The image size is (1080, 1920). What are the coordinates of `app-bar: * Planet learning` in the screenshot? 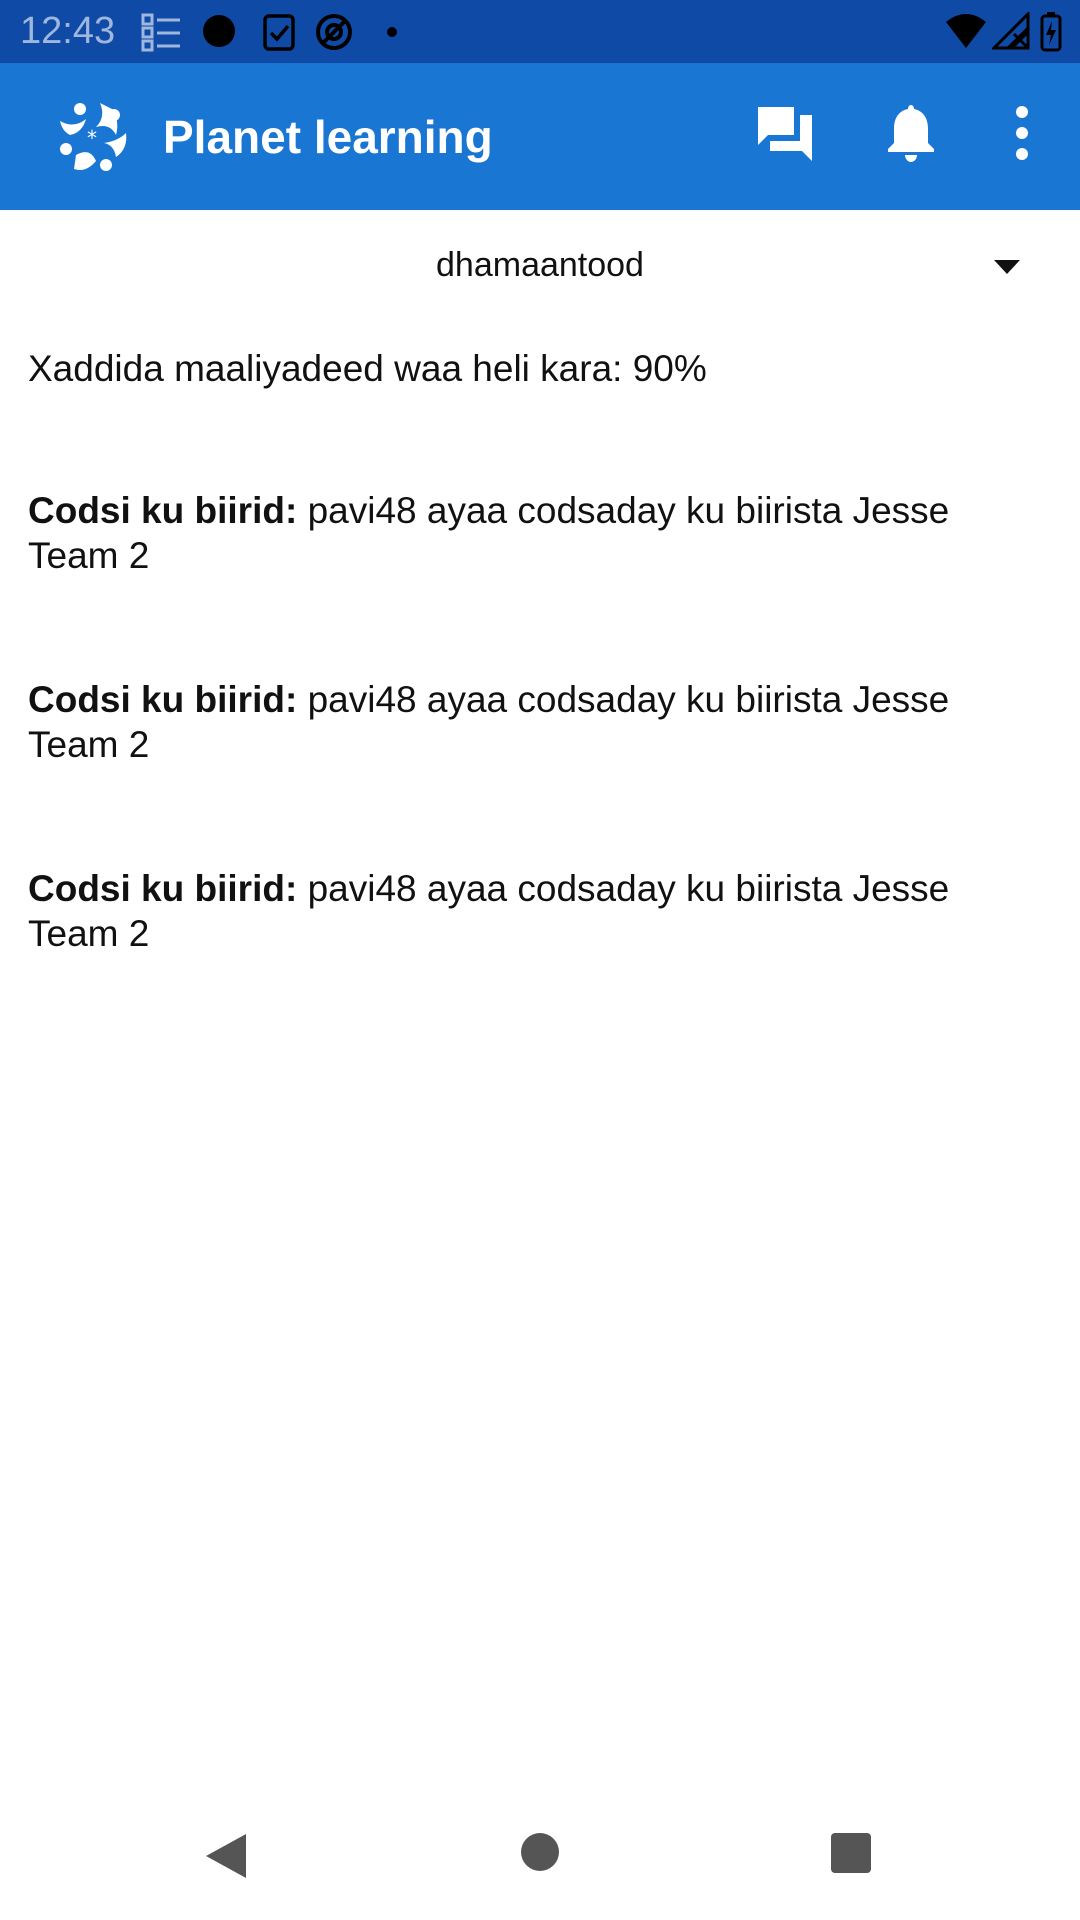 It's located at (540, 136).